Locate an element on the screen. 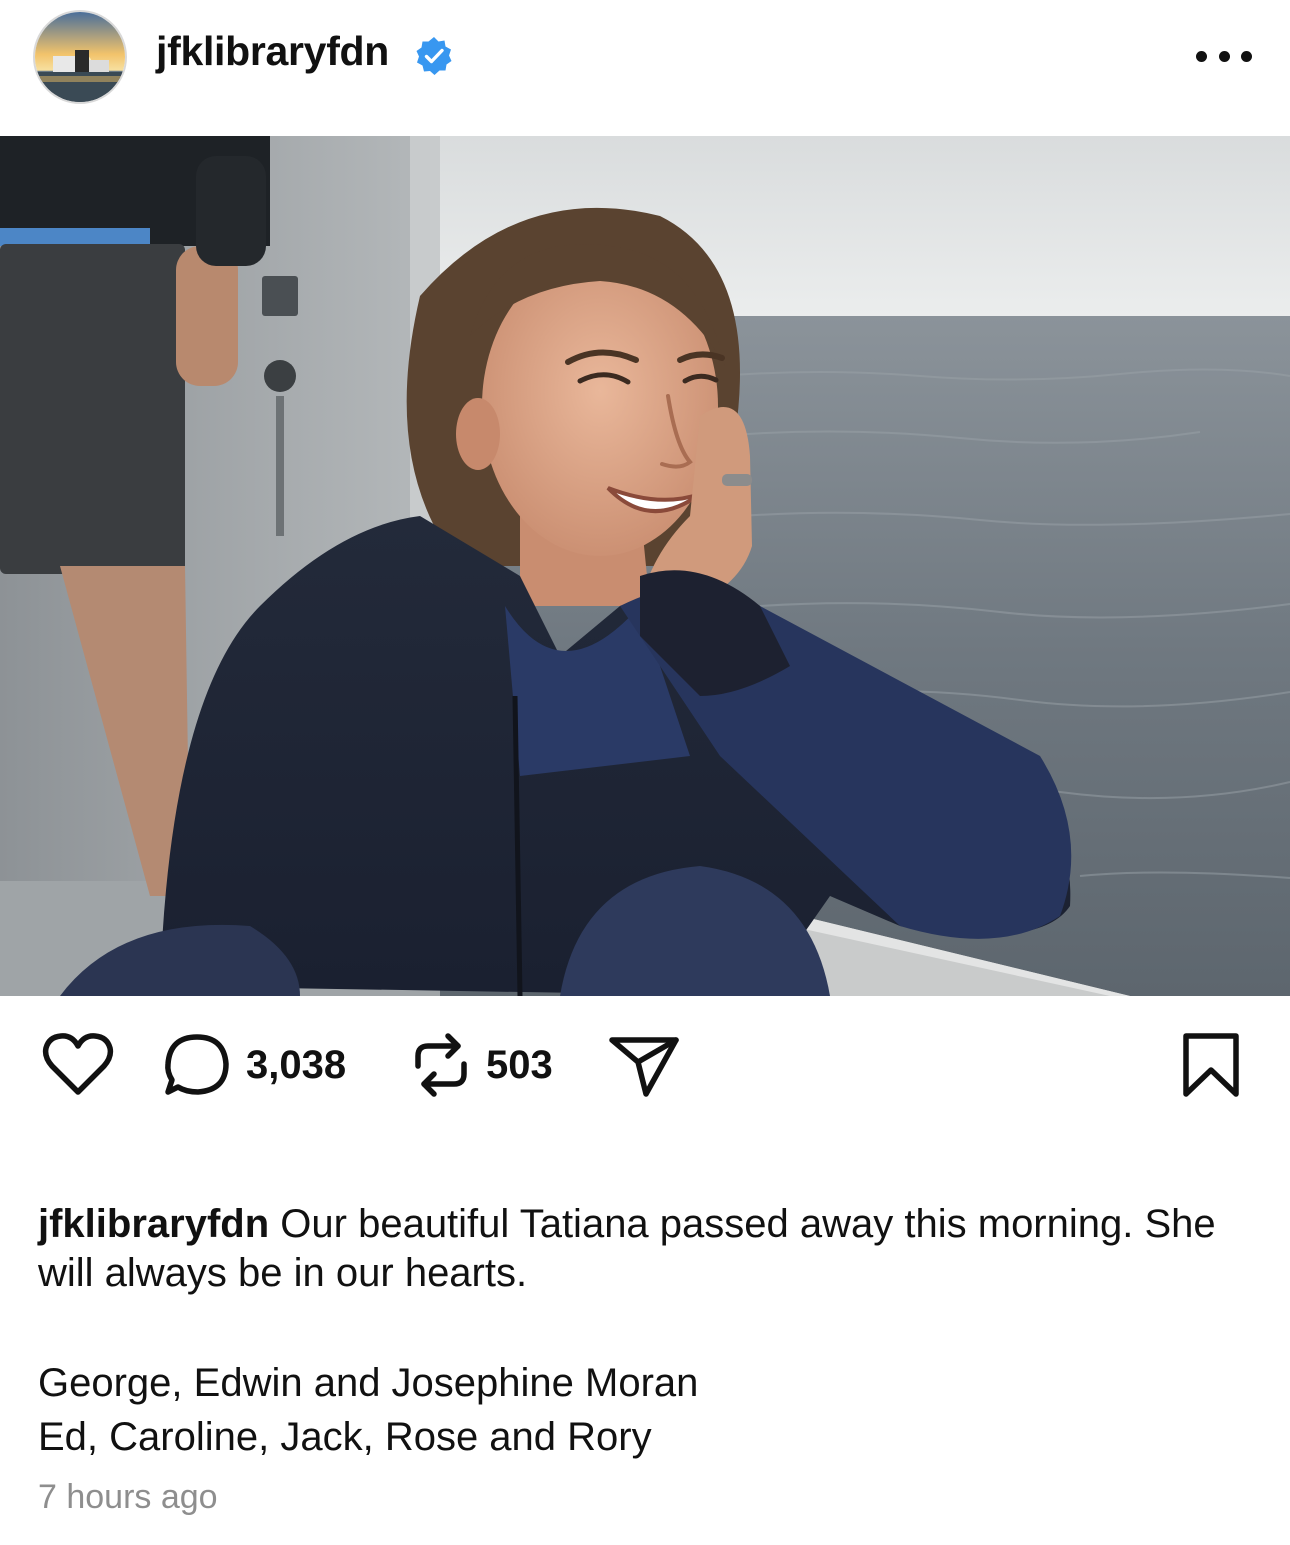 This screenshot has width=1290, height=1545. username: jfklibraryfdn is located at coordinates (272, 51).